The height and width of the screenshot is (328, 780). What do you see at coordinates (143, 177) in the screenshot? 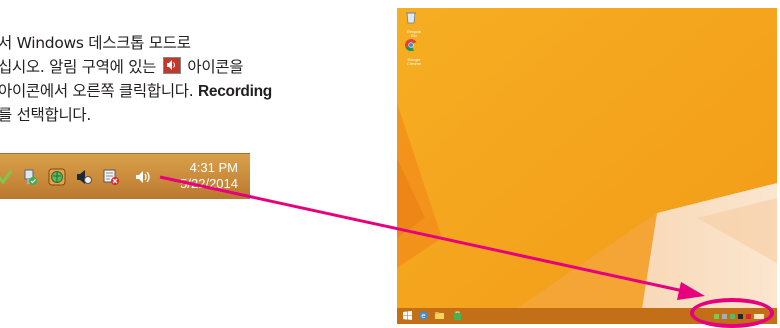
I see `volume-icon` at bounding box center [143, 177].